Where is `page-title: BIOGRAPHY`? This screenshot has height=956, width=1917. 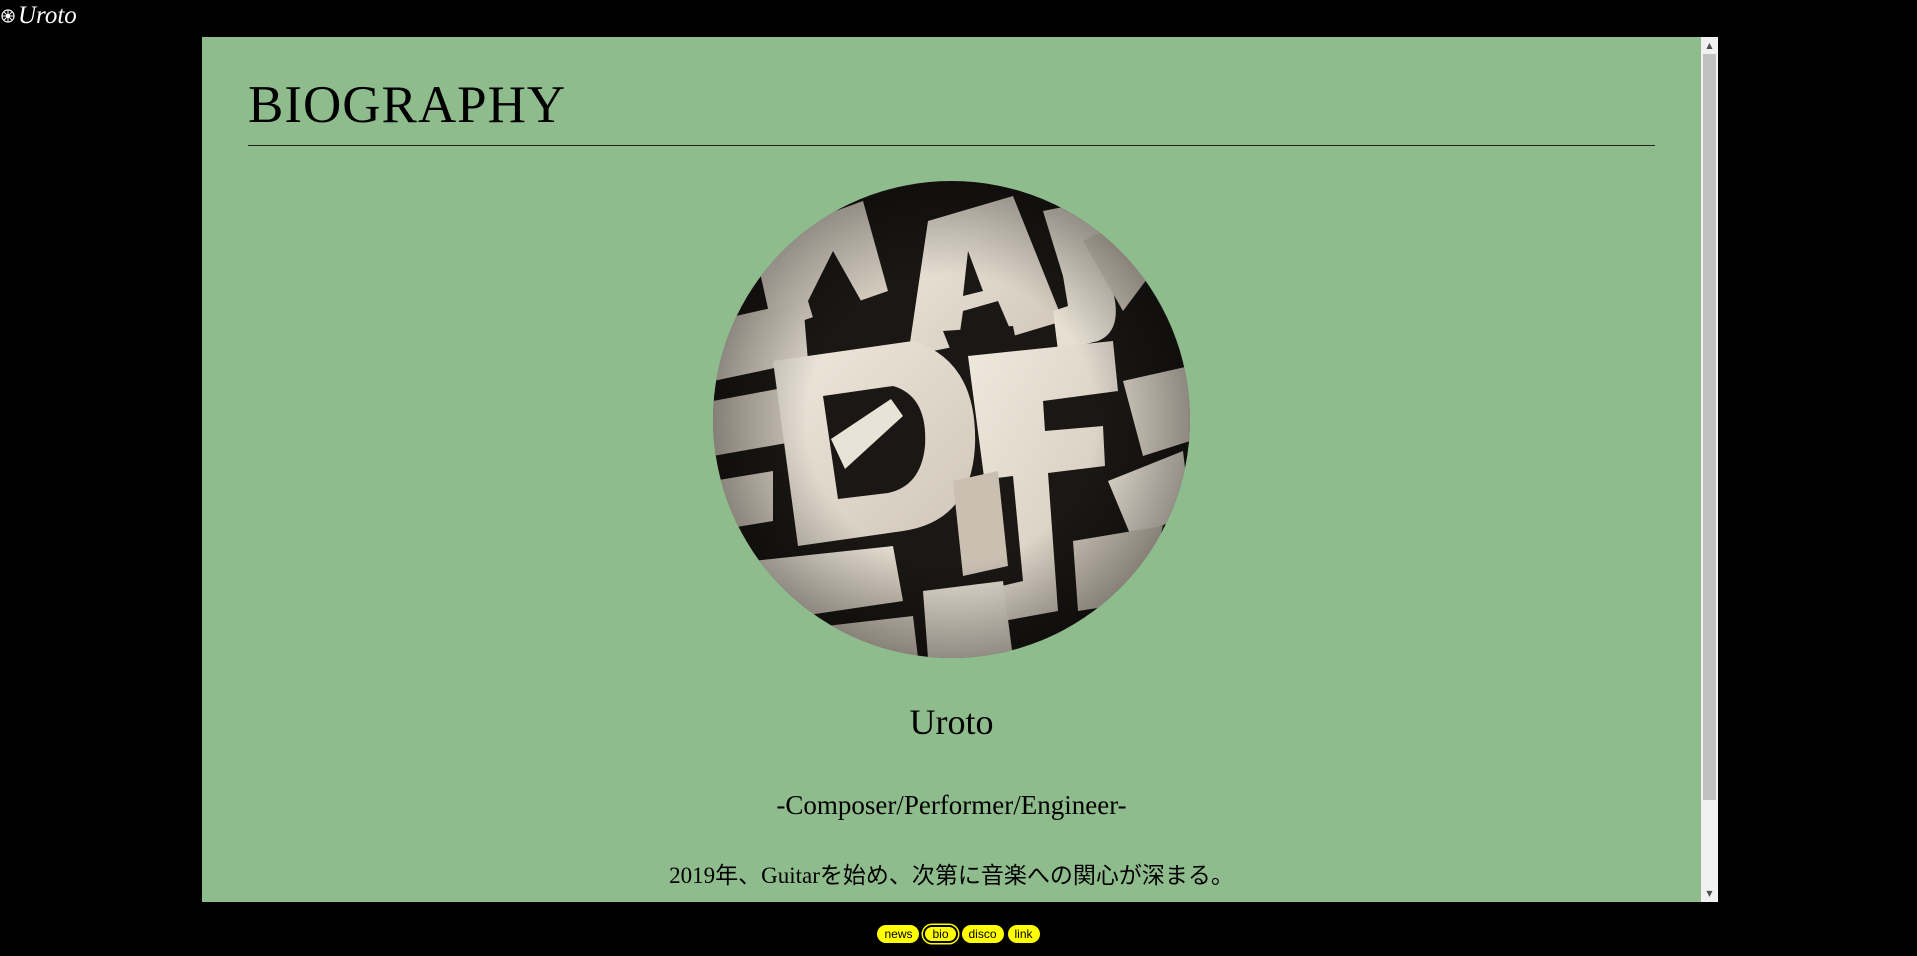
page-title: BIOGRAPHY is located at coordinates (407, 105).